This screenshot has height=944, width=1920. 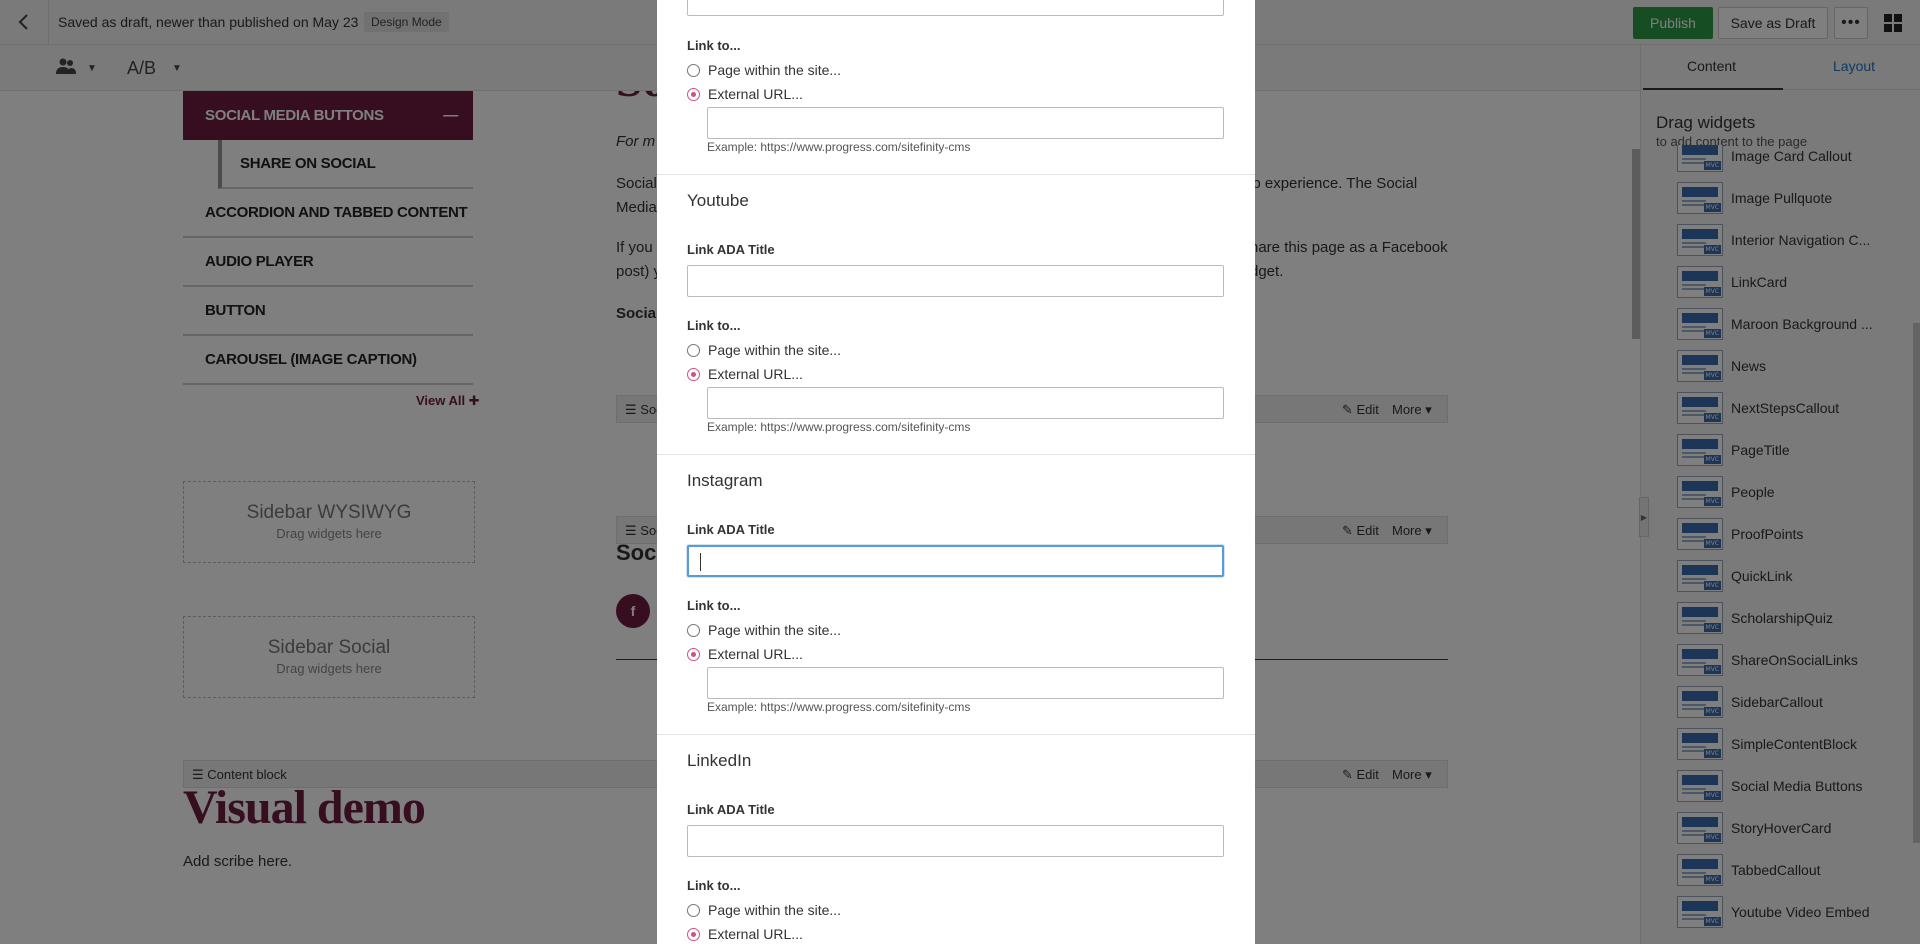 I want to click on youtube-ada-title-input, so click(x=955, y=281).